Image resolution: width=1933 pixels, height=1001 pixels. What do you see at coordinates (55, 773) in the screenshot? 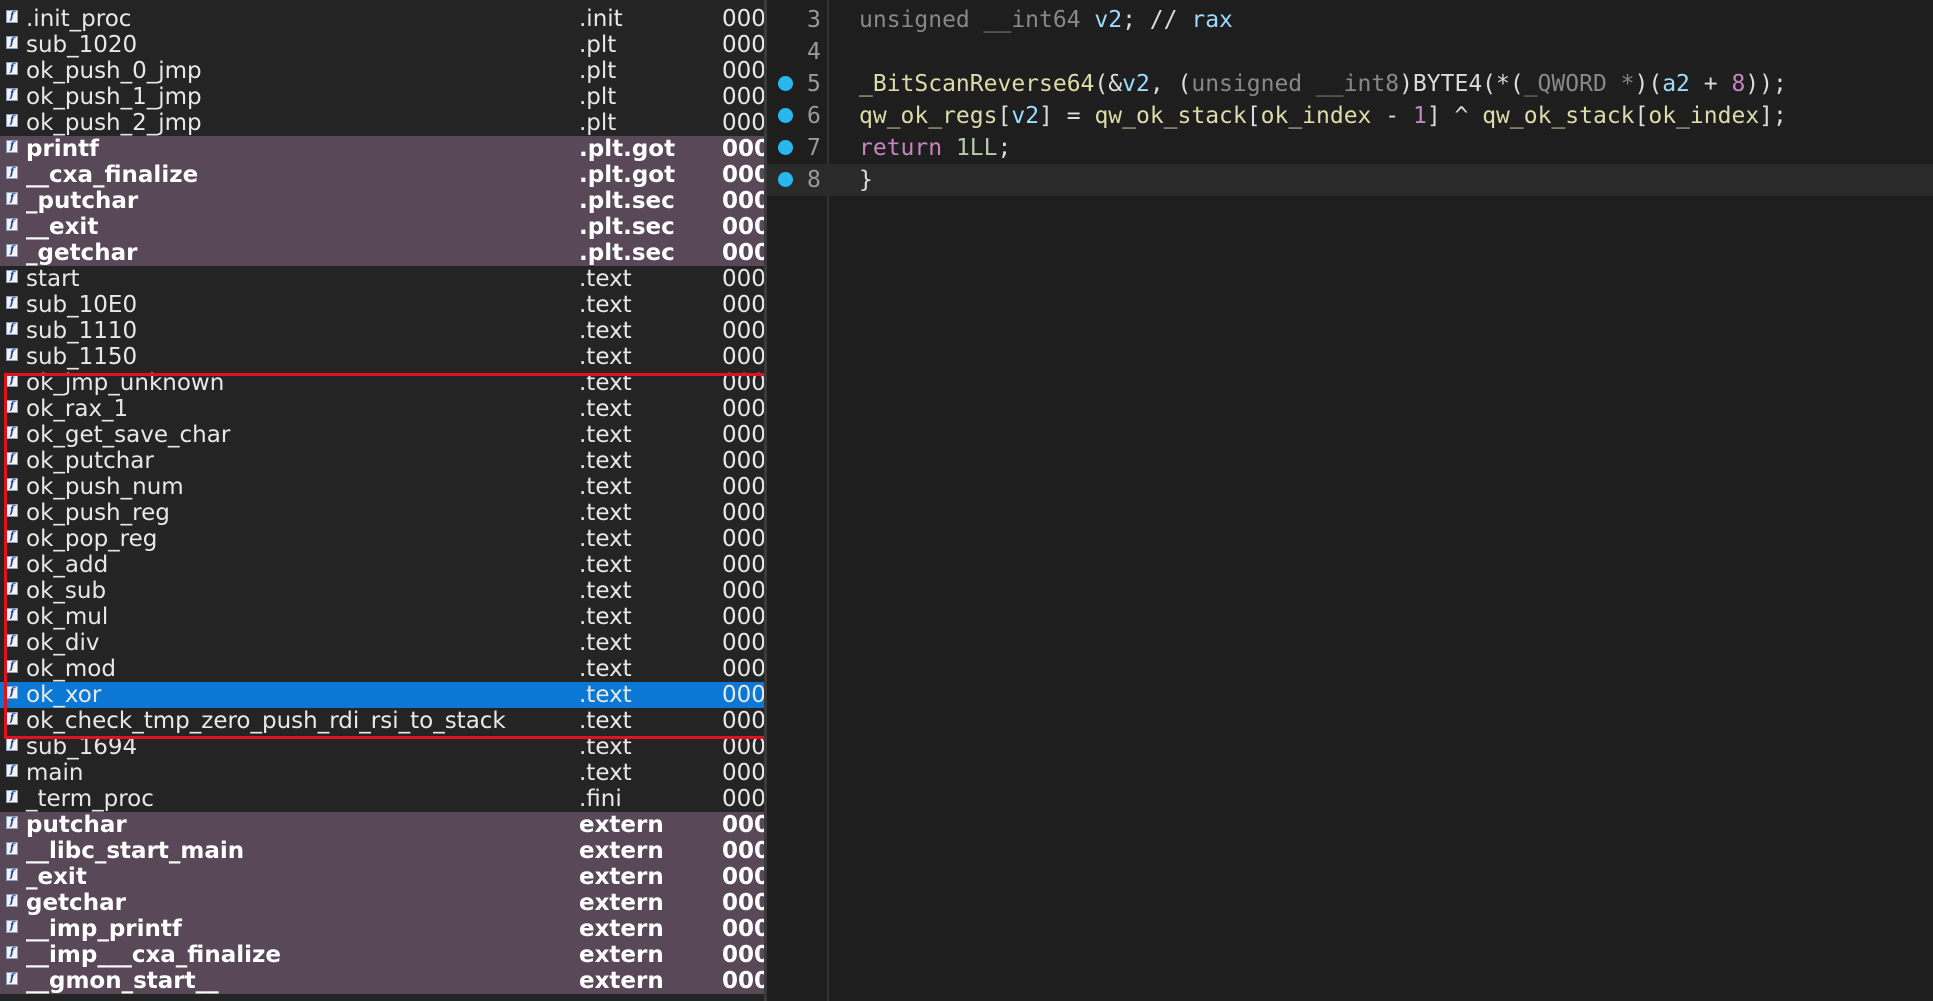
I see `function-name: main` at bounding box center [55, 773].